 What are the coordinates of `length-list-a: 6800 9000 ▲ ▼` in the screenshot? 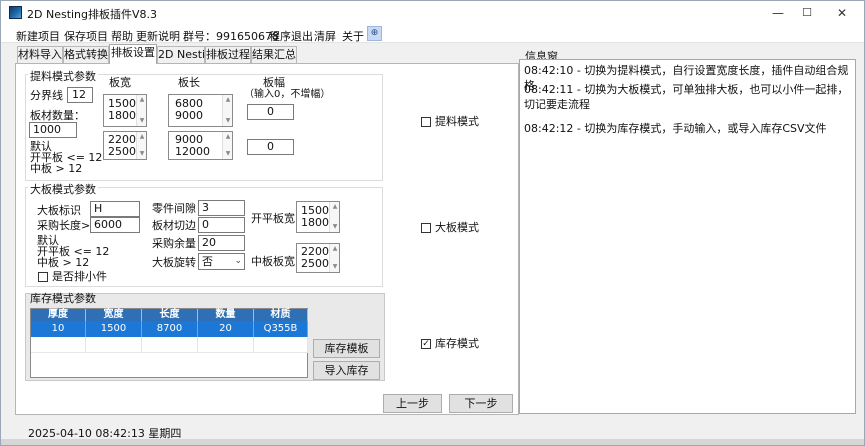 It's located at (200, 110).